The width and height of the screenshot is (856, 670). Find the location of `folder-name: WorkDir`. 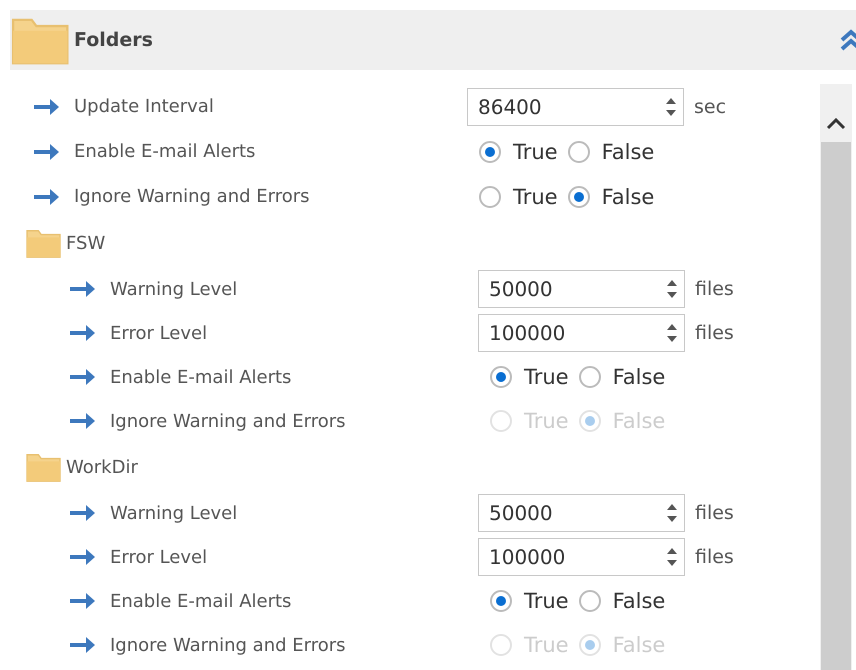

folder-name: WorkDir is located at coordinates (102, 467).